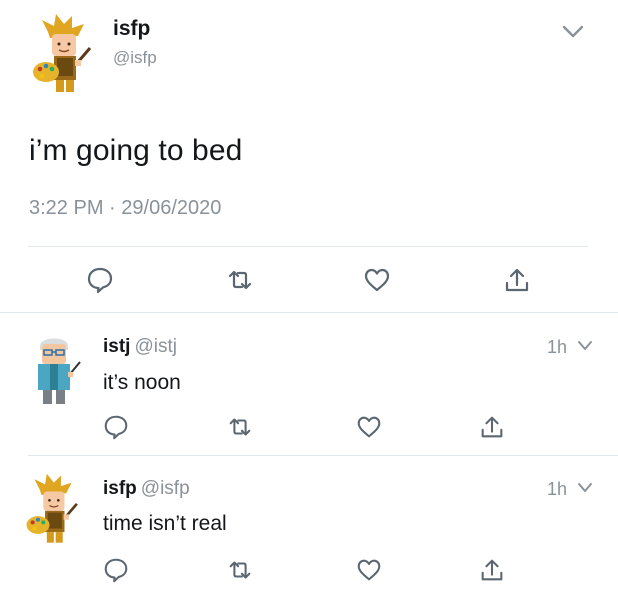  What do you see at coordinates (165, 523) in the screenshot?
I see `reply-text: time isn’t real` at bounding box center [165, 523].